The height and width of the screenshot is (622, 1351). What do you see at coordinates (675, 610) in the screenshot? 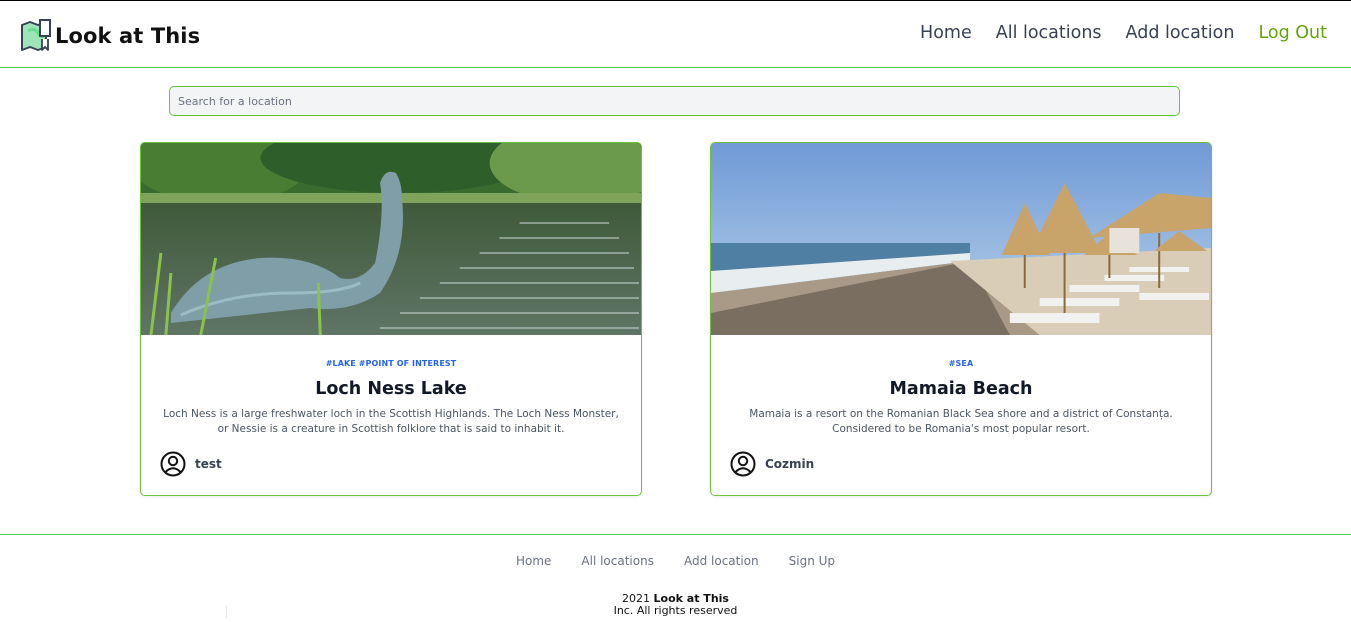
I see `copyright-suffix: Inc. All rights reserved` at bounding box center [675, 610].